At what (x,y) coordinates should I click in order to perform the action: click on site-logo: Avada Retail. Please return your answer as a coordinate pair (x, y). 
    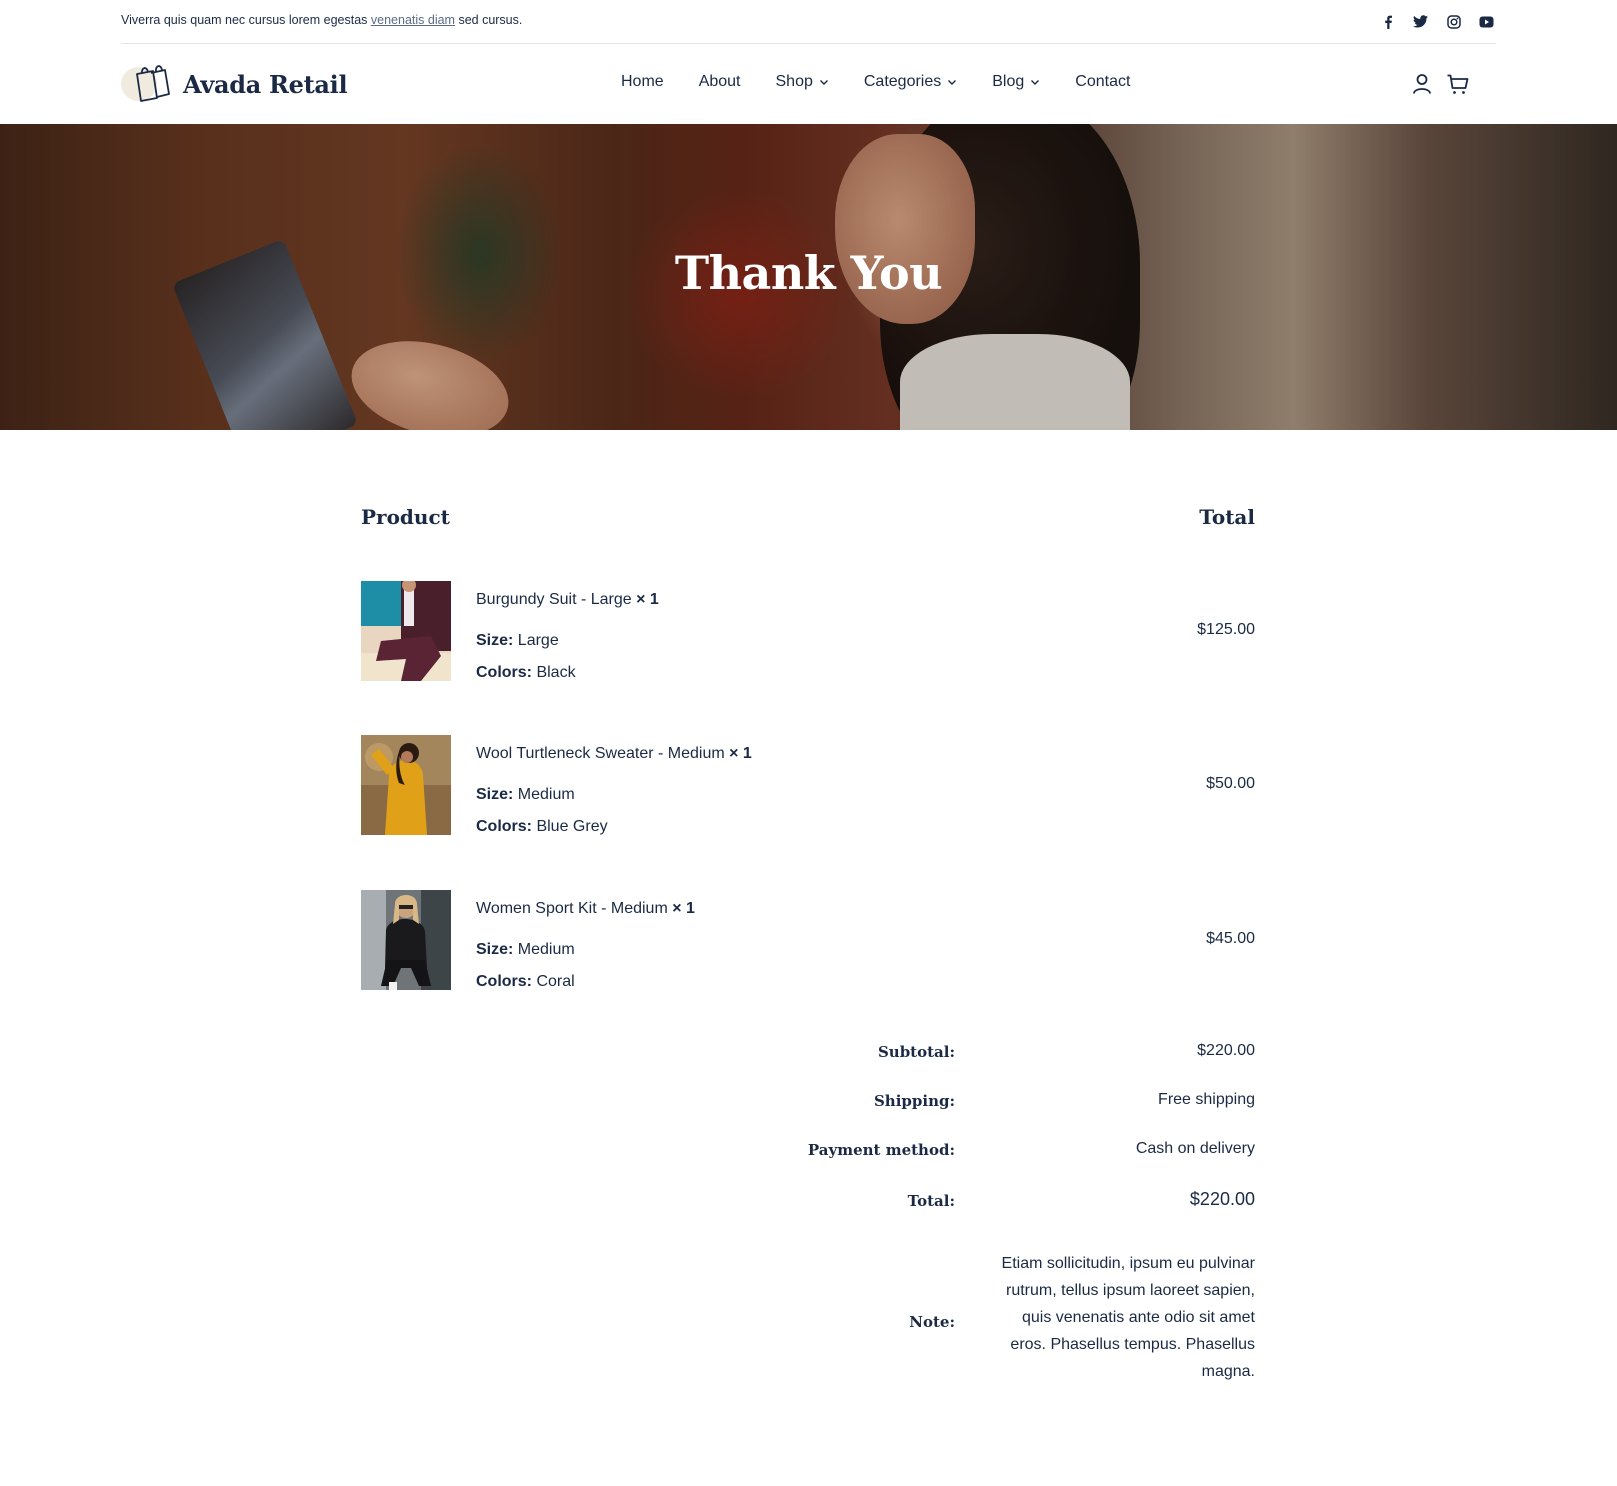
    Looking at the image, I should click on (233, 84).